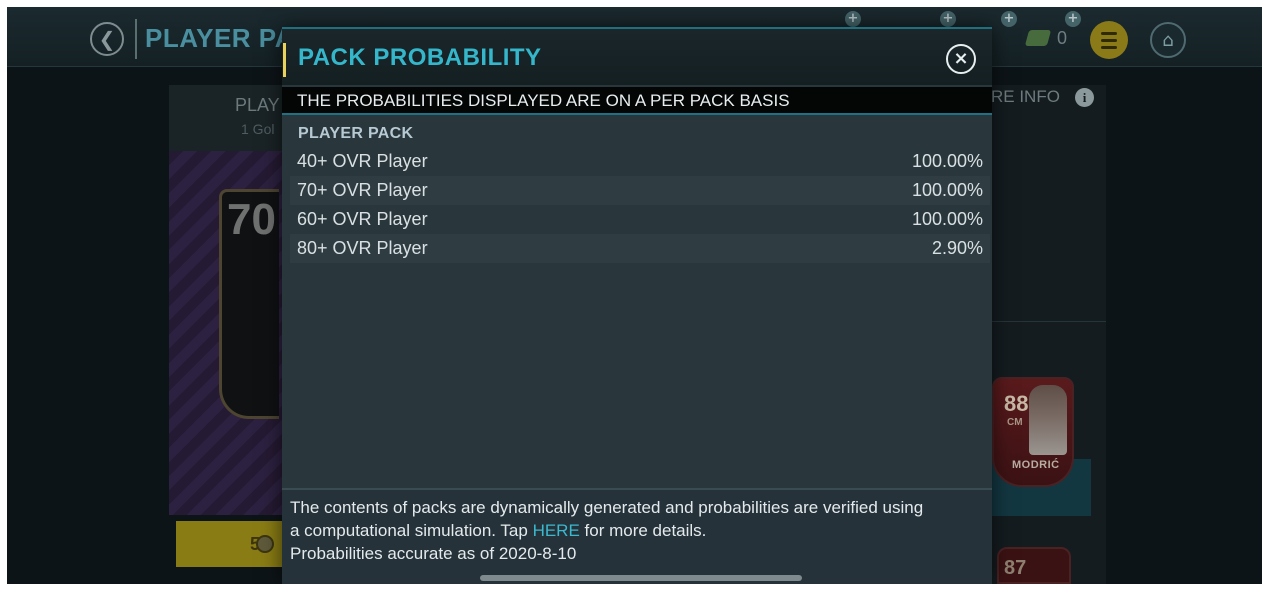 The image size is (1269, 591). I want to click on title-divider, so click(136, 39).